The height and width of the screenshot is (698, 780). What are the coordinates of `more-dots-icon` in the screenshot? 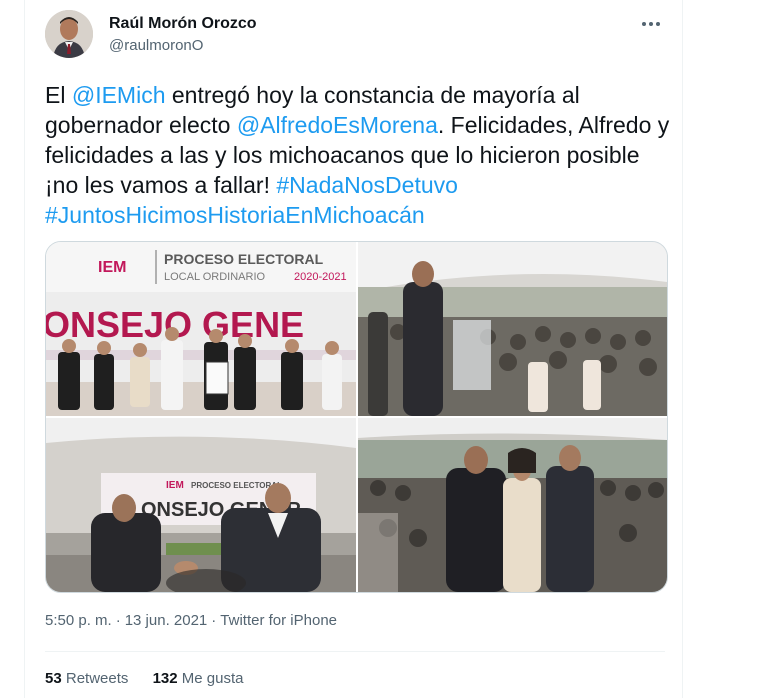 It's located at (651, 24).